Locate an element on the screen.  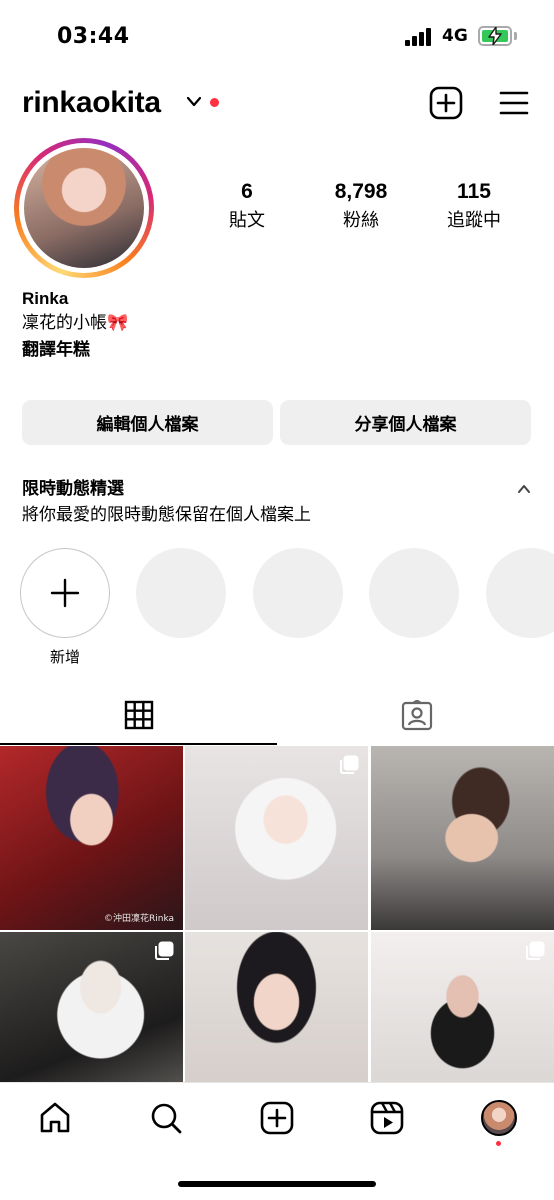
status-bar: 03:44 4G is located at coordinates (277, 36).